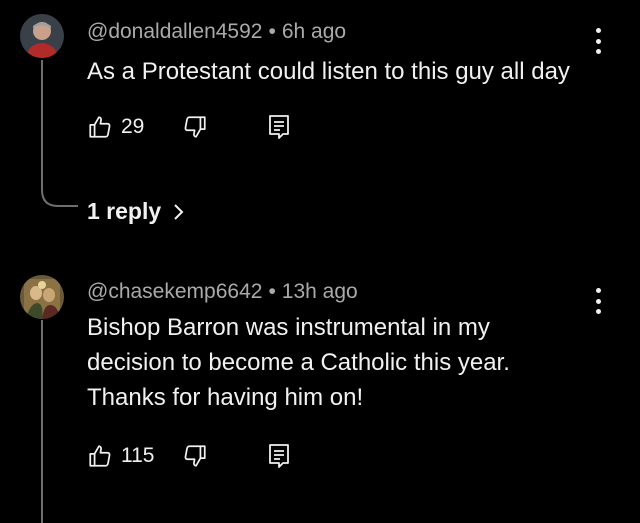 Image resolution: width=640 pixels, height=523 pixels. Describe the element at coordinates (124, 211) in the screenshot. I see `replies-count-label: 1 reply` at that location.